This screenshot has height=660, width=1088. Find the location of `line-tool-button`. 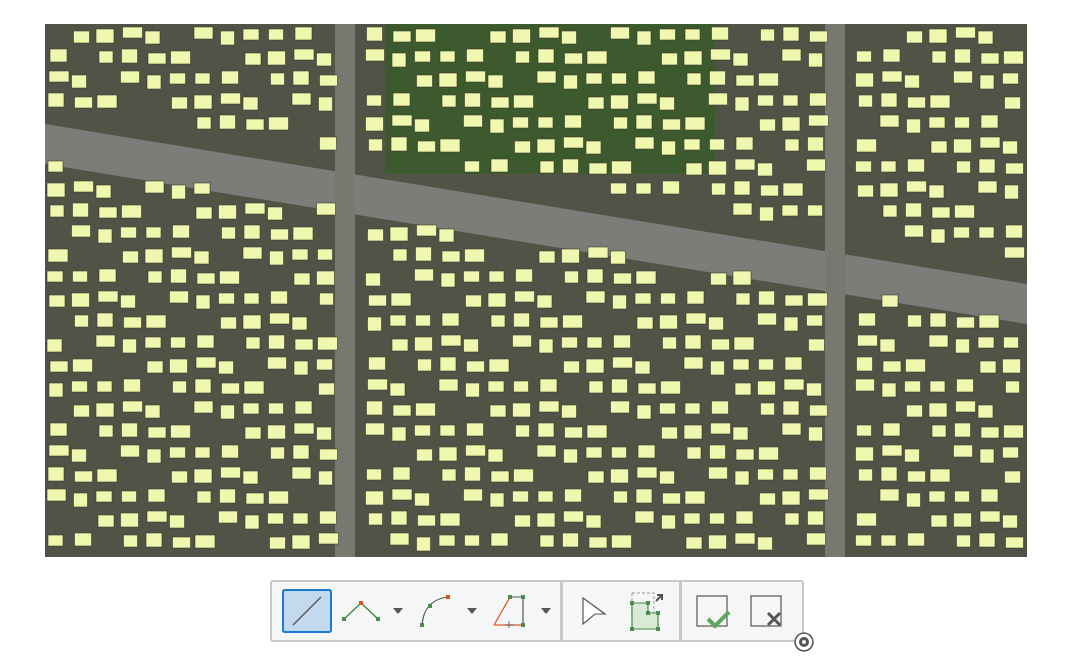

line-tool-button is located at coordinates (307, 611).